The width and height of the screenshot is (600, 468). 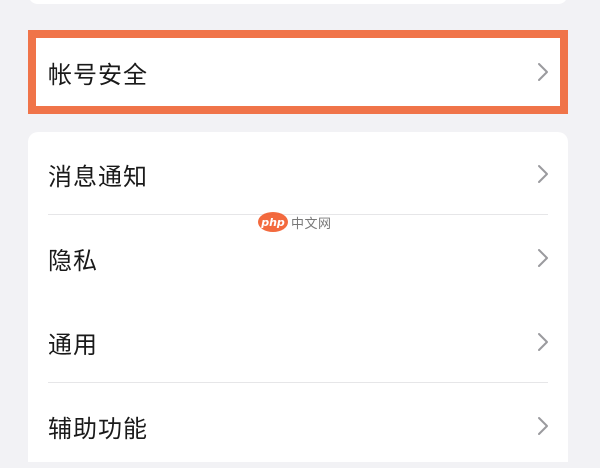 I want to click on previous-settings-card, so click(x=298, y=2).